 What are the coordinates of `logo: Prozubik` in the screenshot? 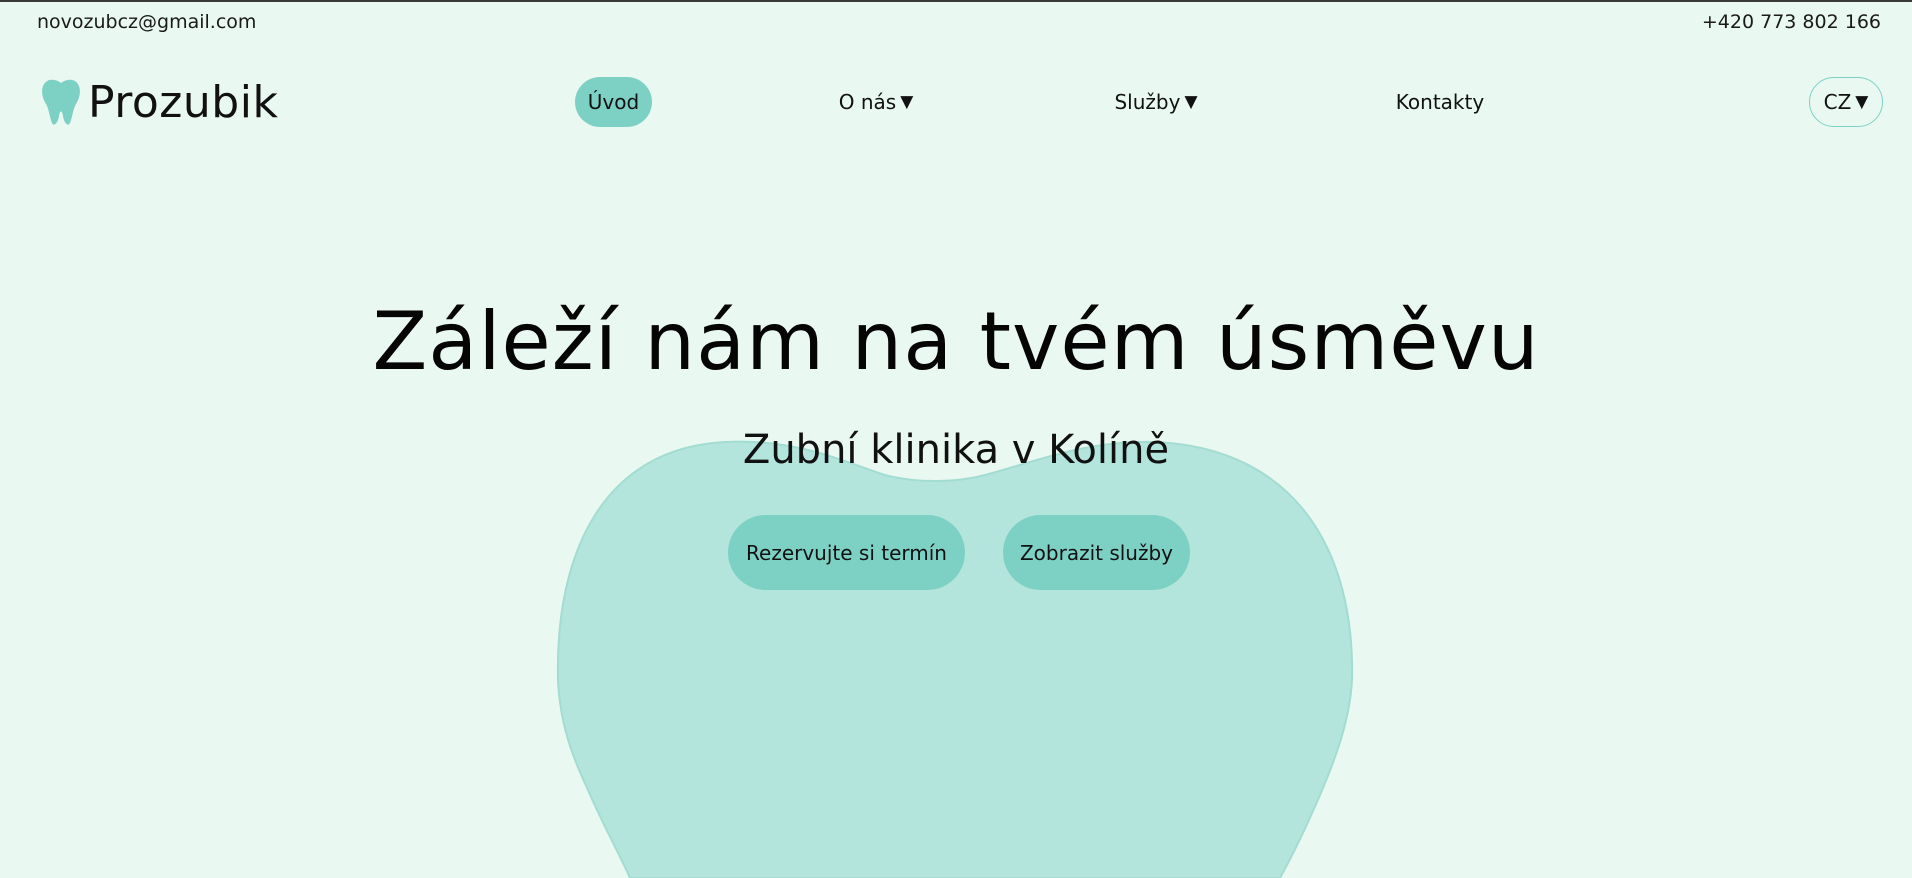 It's located at (159, 102).